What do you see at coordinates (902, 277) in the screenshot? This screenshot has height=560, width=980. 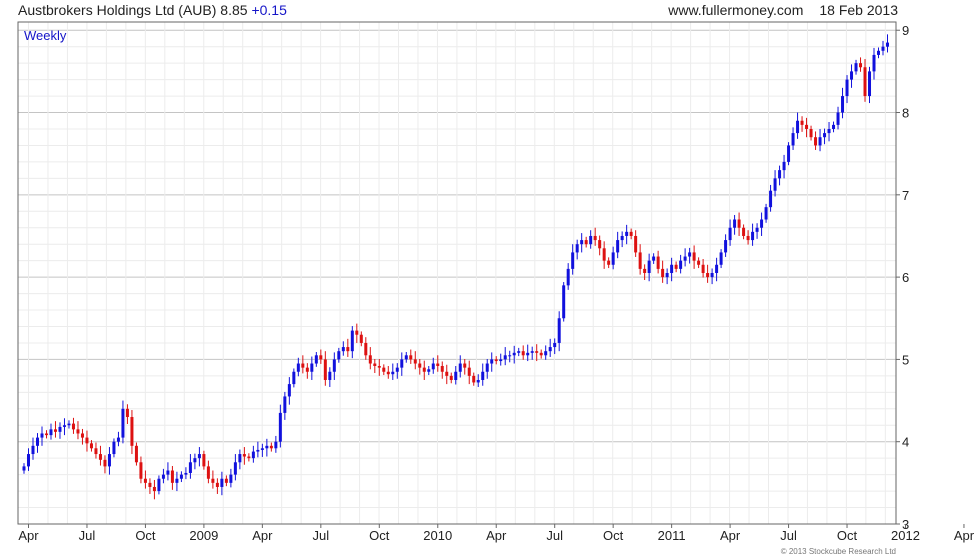 I see `y-axis: 3456789` at bounding box center [902, 277].